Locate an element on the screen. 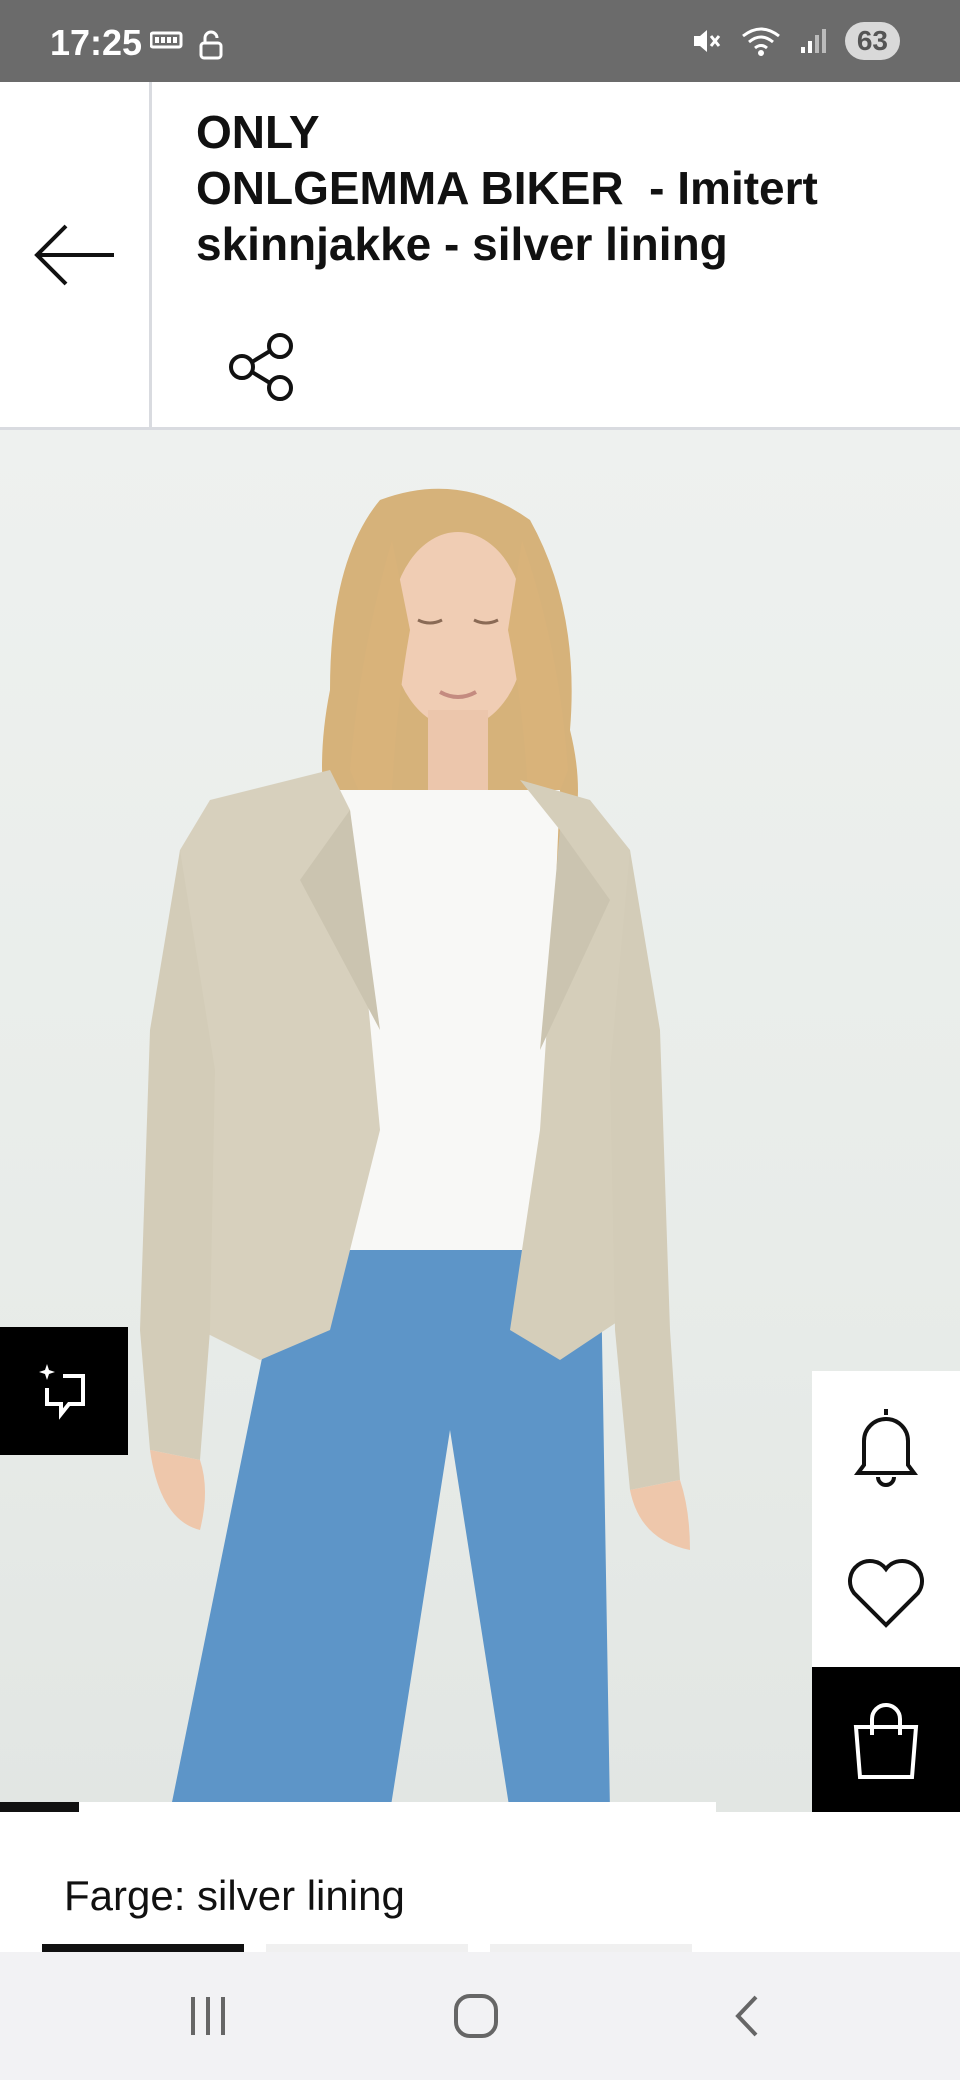  system-navigation-bar is located at coordinates (480, 2016).